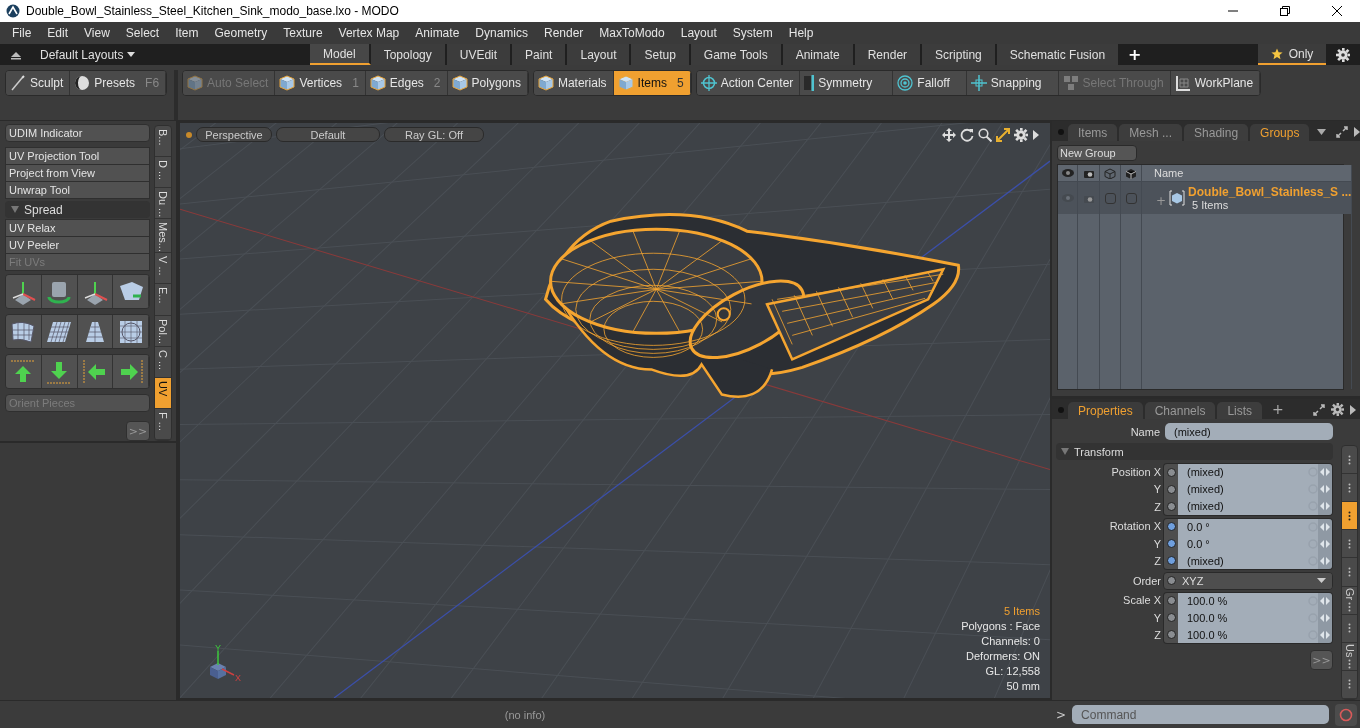  I want to click on viewport-button: Default, so click(328, 134).